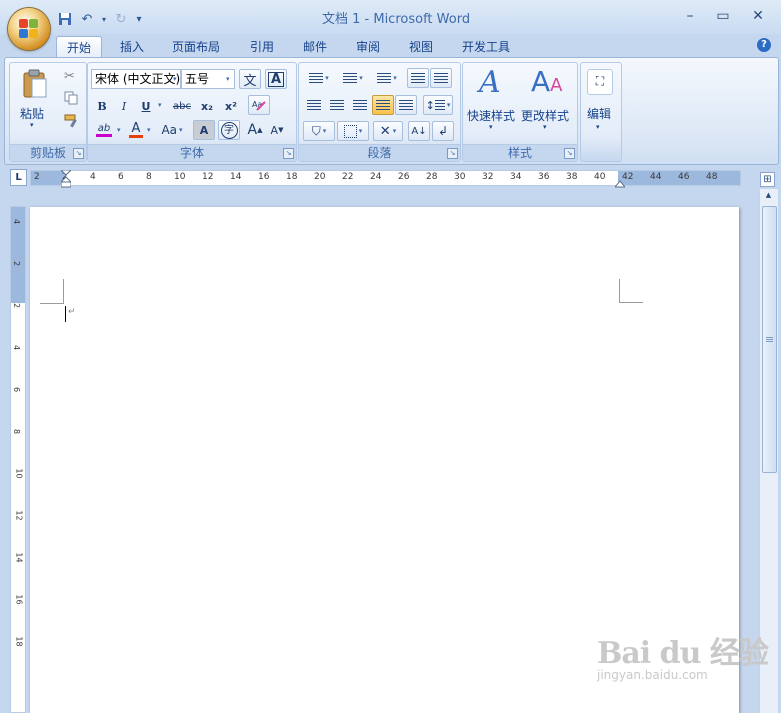 This screenshot has width=781, height=713. Describe the element at coordinates (491, 127) in the screenshot. I see `quick-styles-dropdown-icon: ▾` at that location.